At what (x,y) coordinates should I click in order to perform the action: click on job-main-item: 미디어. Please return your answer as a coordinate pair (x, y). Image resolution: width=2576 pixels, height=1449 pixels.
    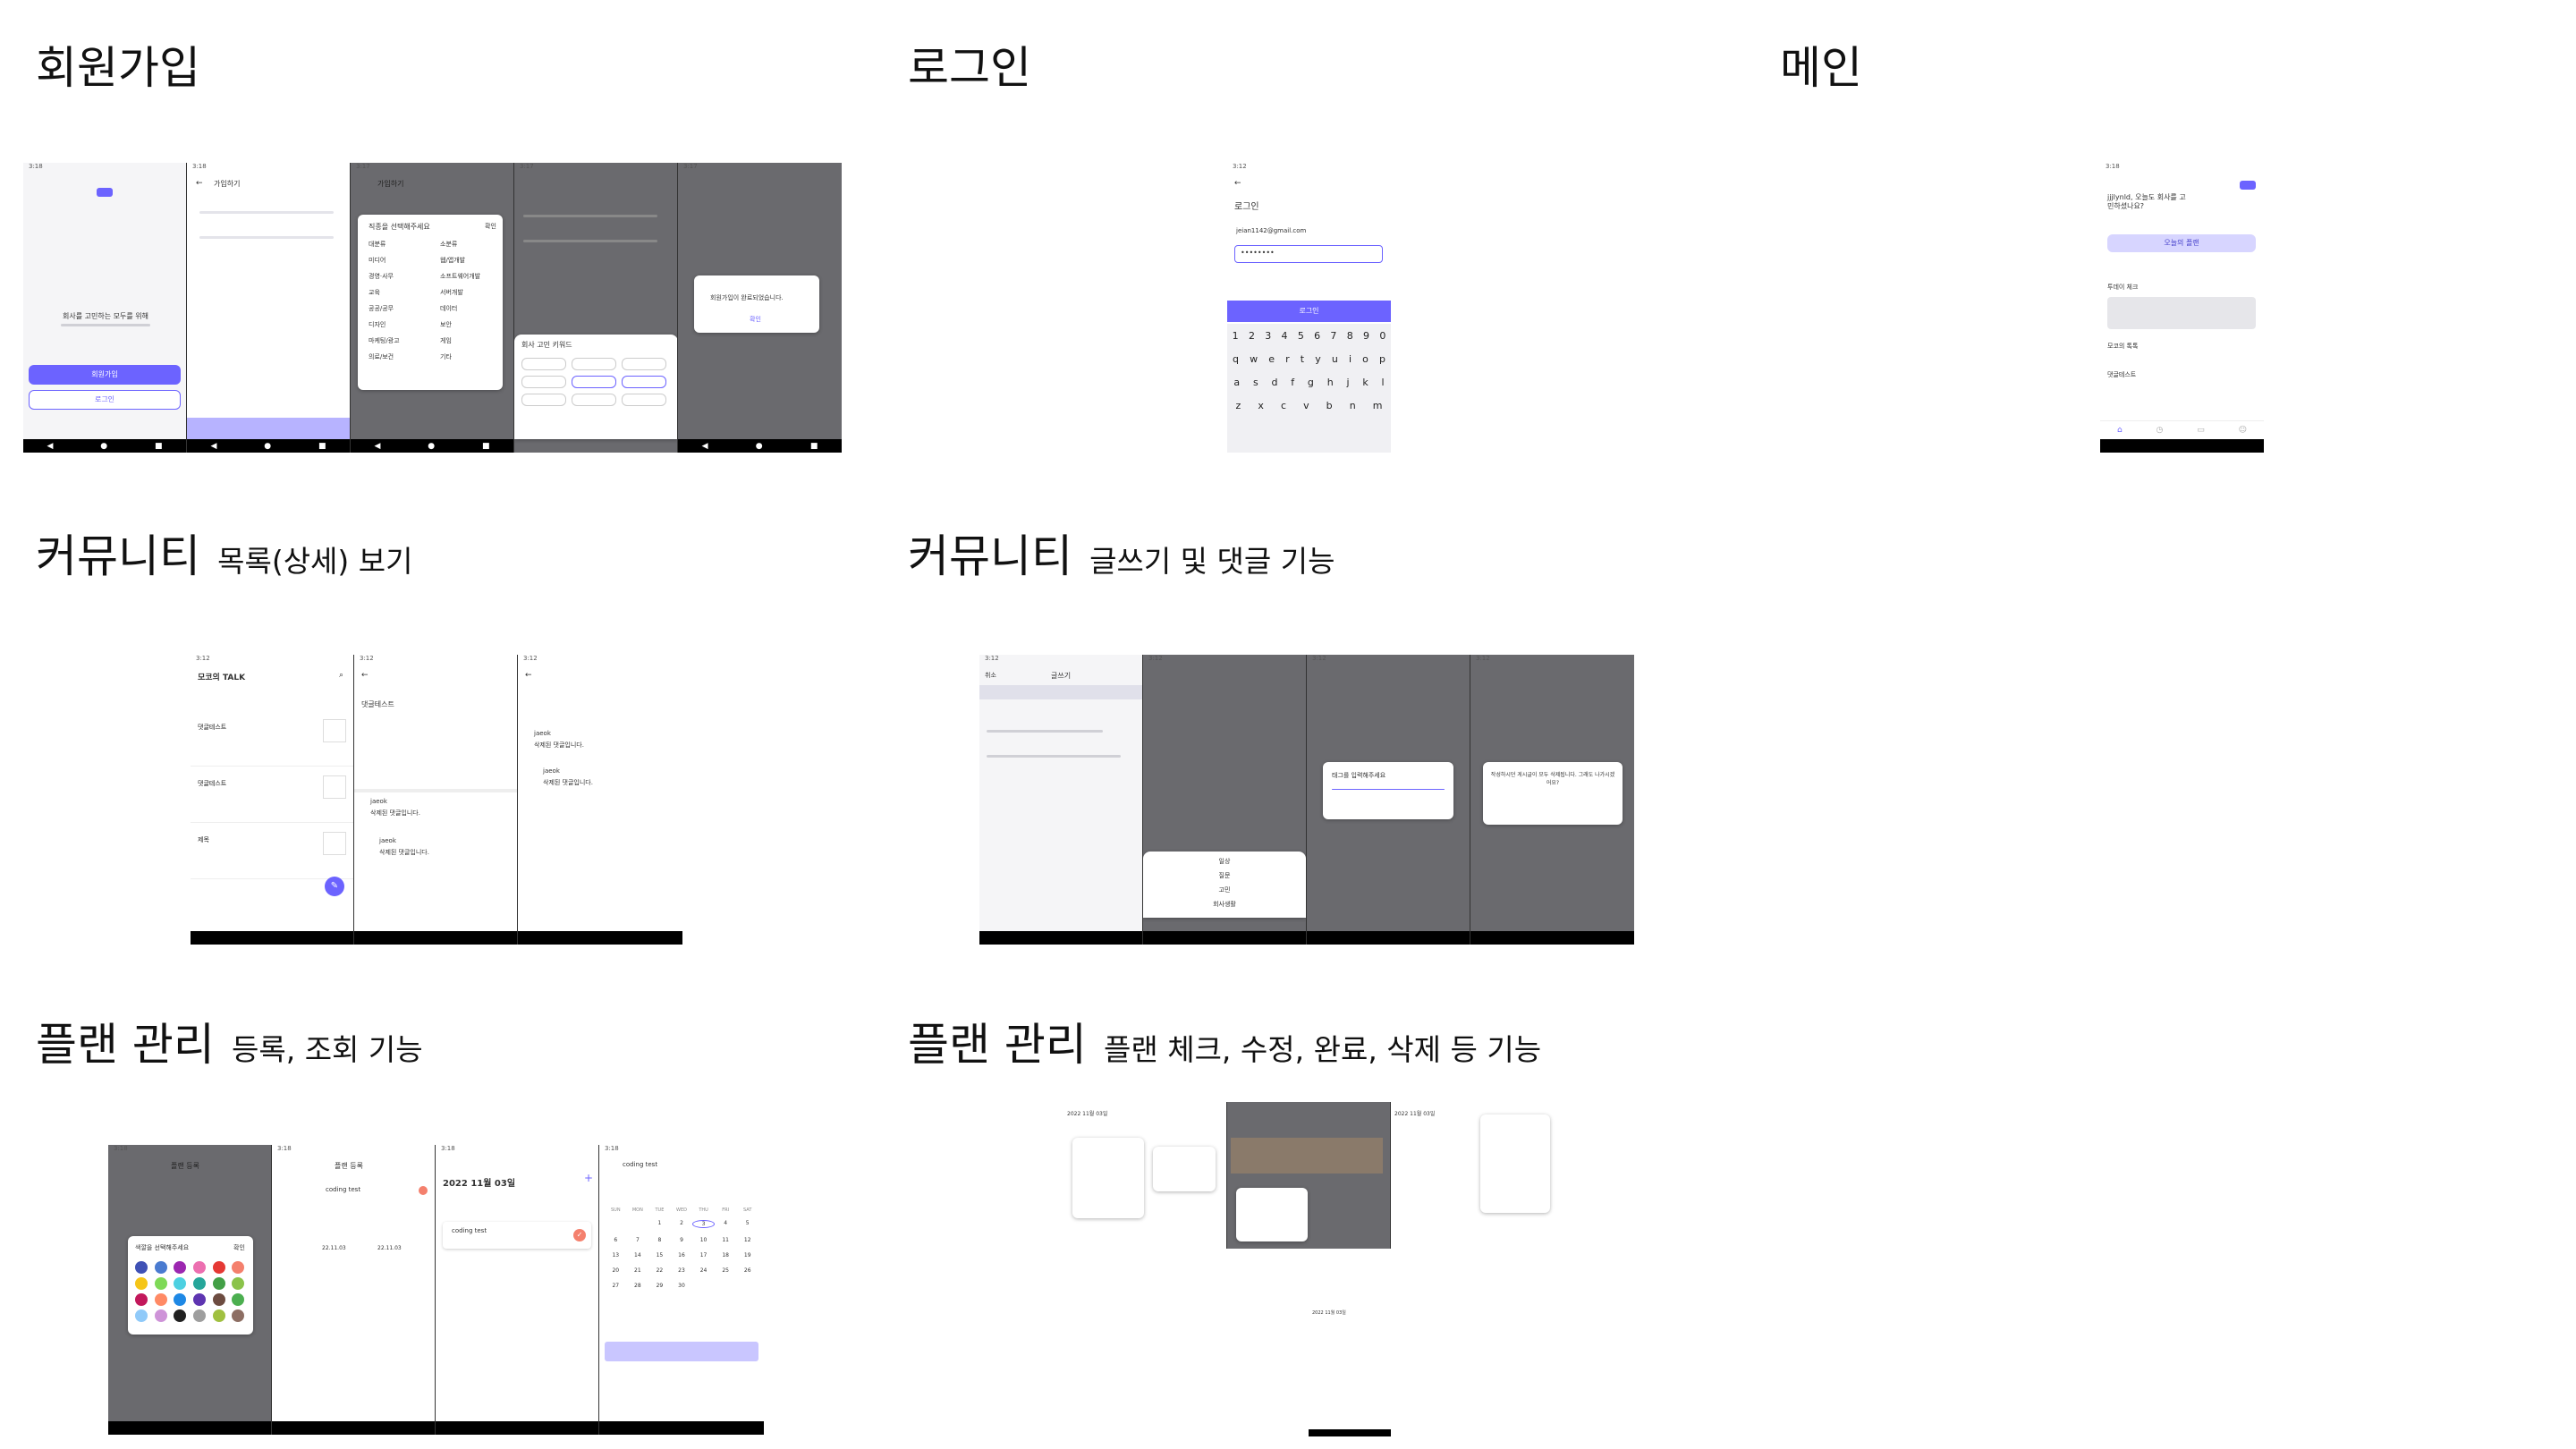
    Looking at the image, I should click on (384, 264).